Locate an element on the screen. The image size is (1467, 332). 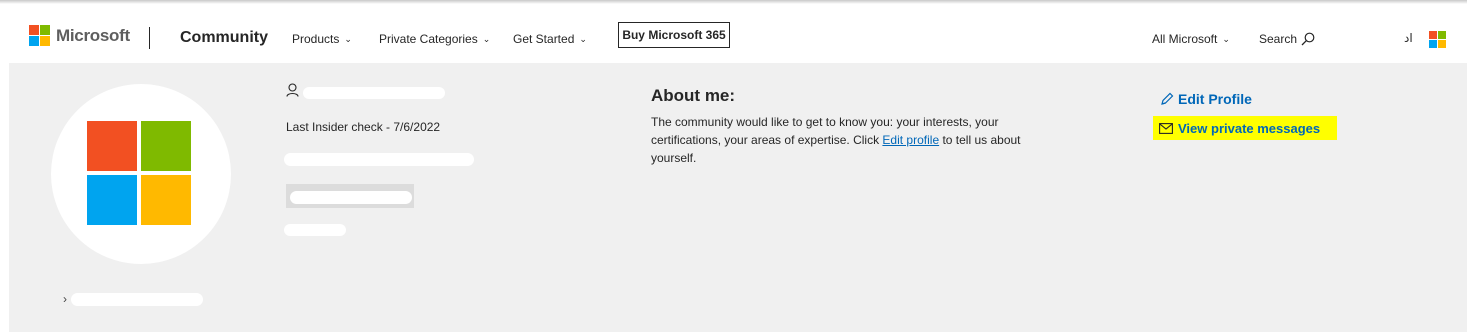
nav-get-started: Get Started ⌄ is located at coordinates (550, 39).